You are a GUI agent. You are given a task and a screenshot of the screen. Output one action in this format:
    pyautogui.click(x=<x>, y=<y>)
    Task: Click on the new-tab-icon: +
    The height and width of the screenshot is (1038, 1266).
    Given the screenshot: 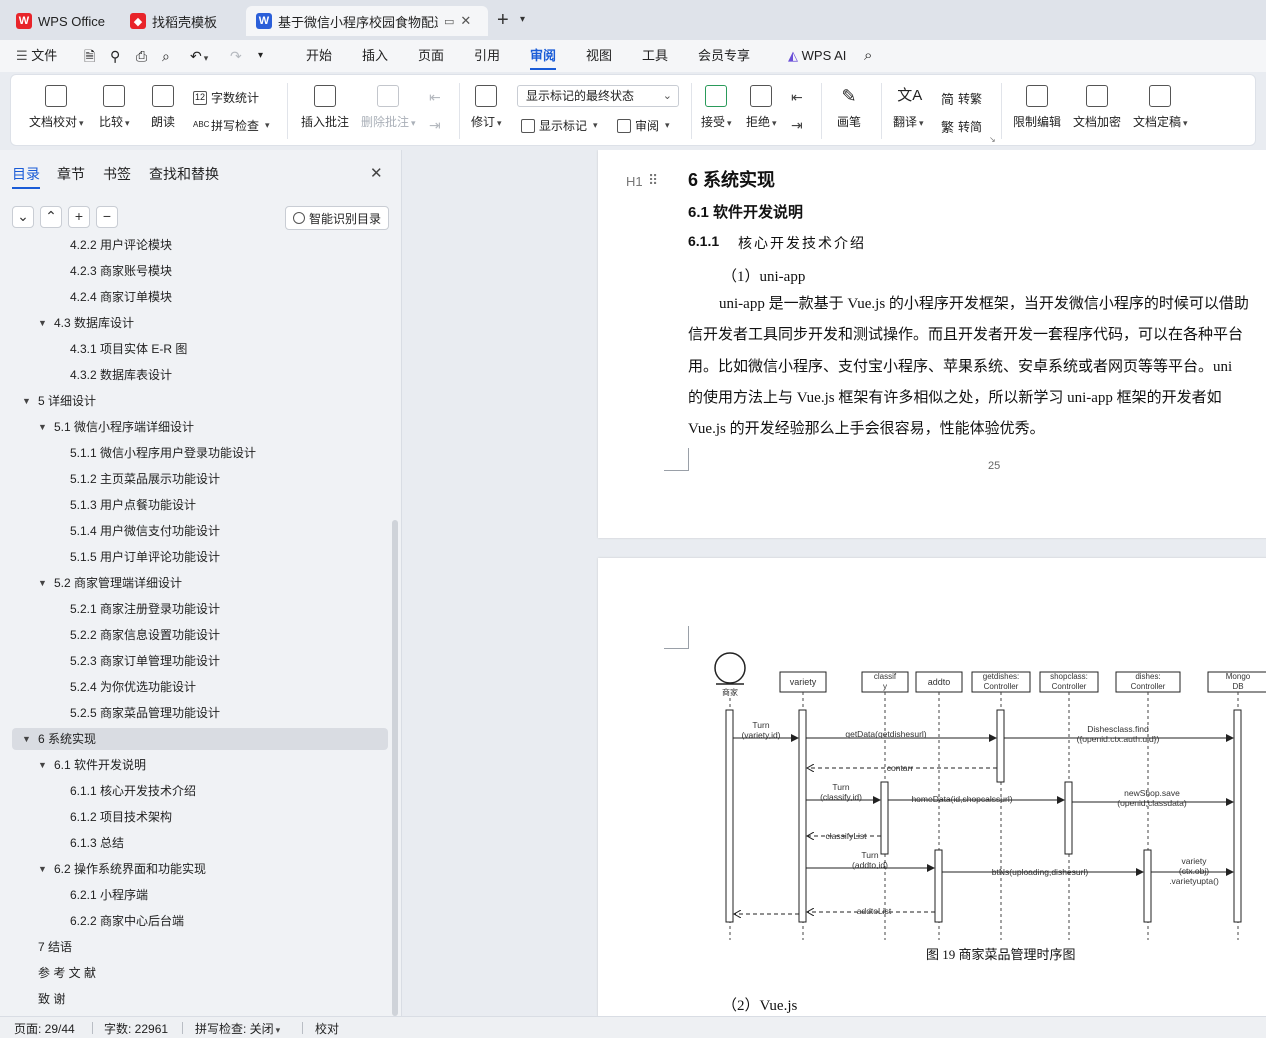 What is the action you would take?
    pyautogui.click(x=503, y=20)
    